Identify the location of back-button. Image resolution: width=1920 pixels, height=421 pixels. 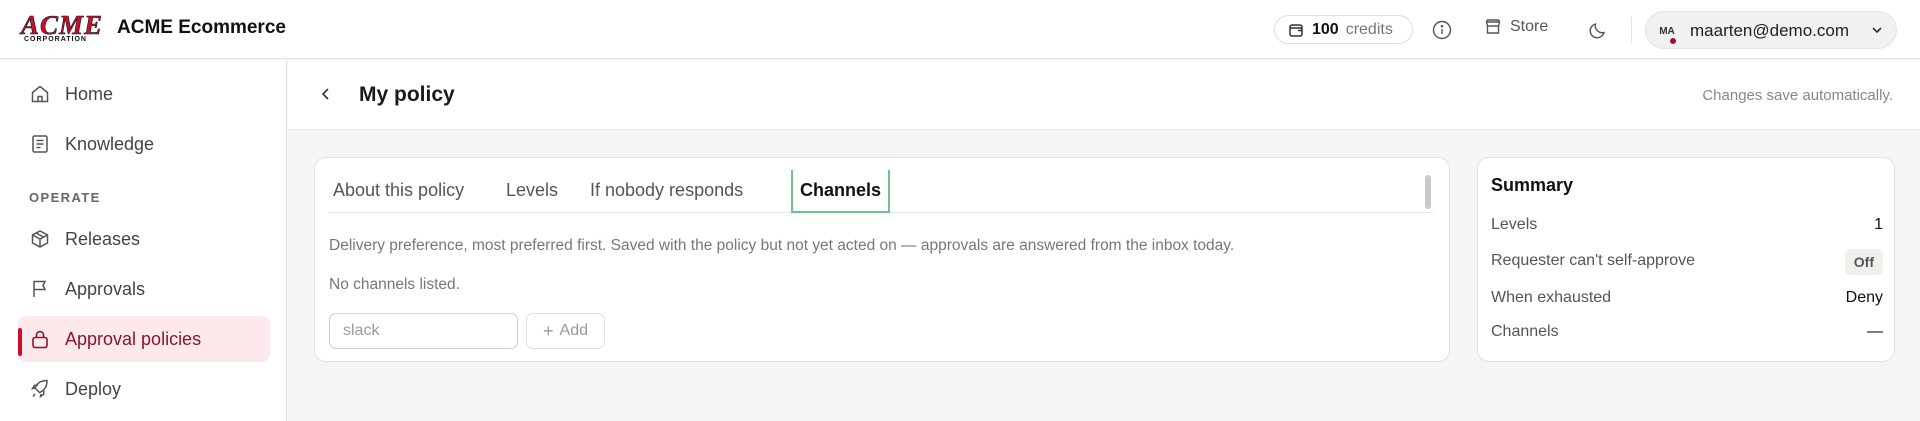
(326, 94).